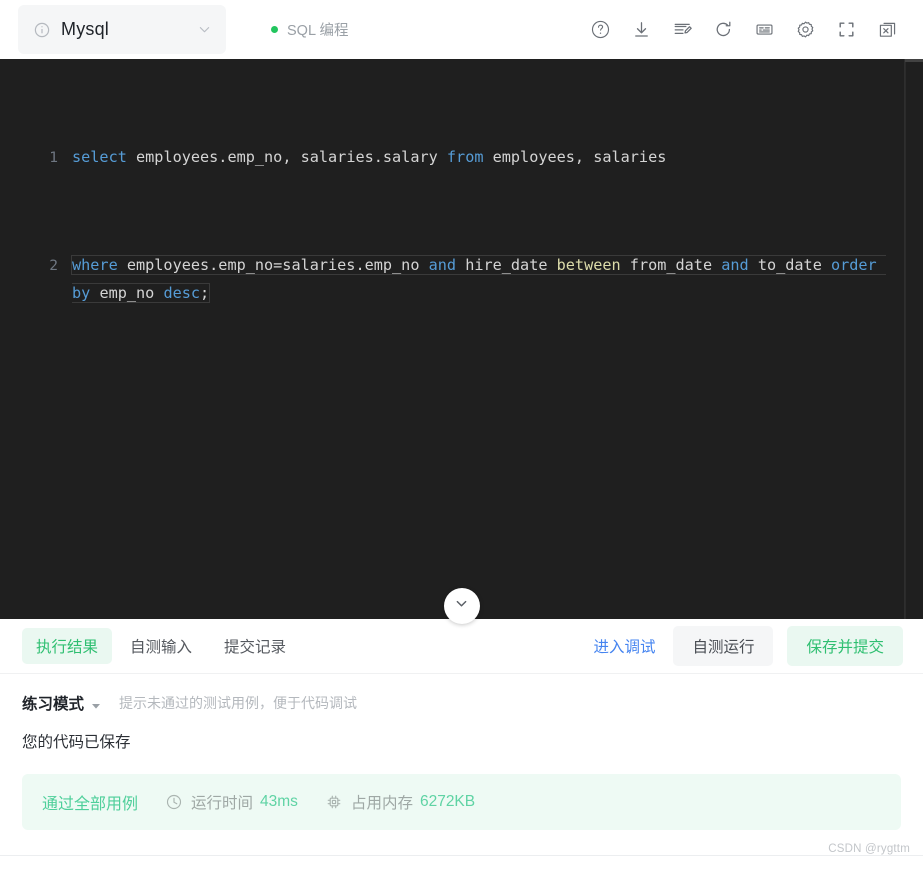  I want to click on panel-bottom-divider, so click(461, 855).